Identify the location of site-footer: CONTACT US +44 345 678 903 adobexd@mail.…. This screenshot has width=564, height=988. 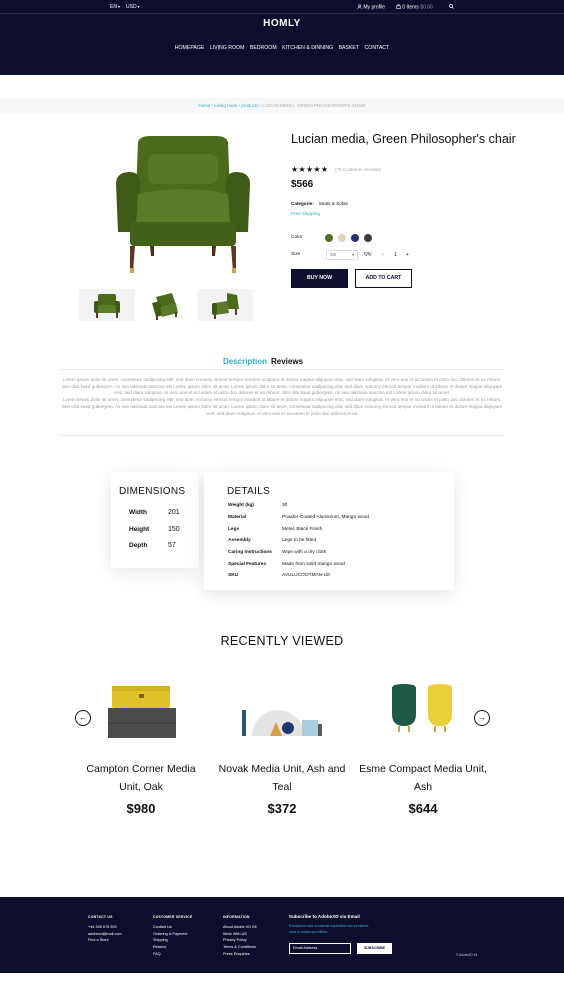
(282, 935).